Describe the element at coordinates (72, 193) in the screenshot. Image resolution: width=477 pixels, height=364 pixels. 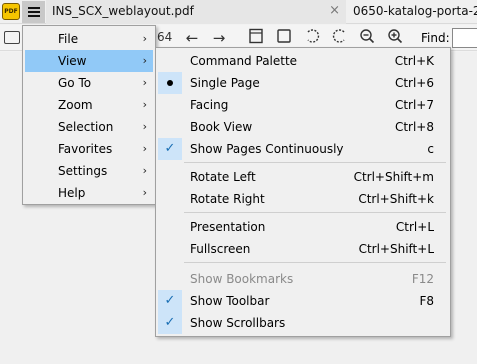
I see `menu-item-label: Help` at that location.